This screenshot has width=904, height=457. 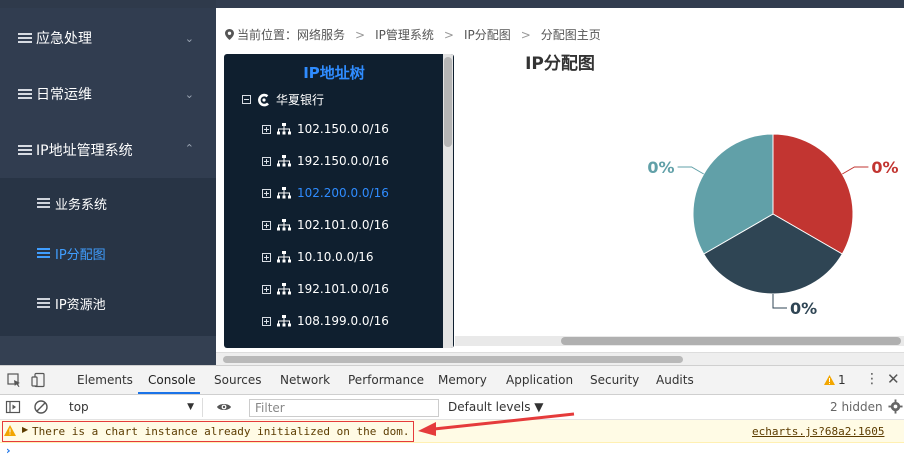 I want to click on sidebar-footer-bg, so click(x=108, y=350).